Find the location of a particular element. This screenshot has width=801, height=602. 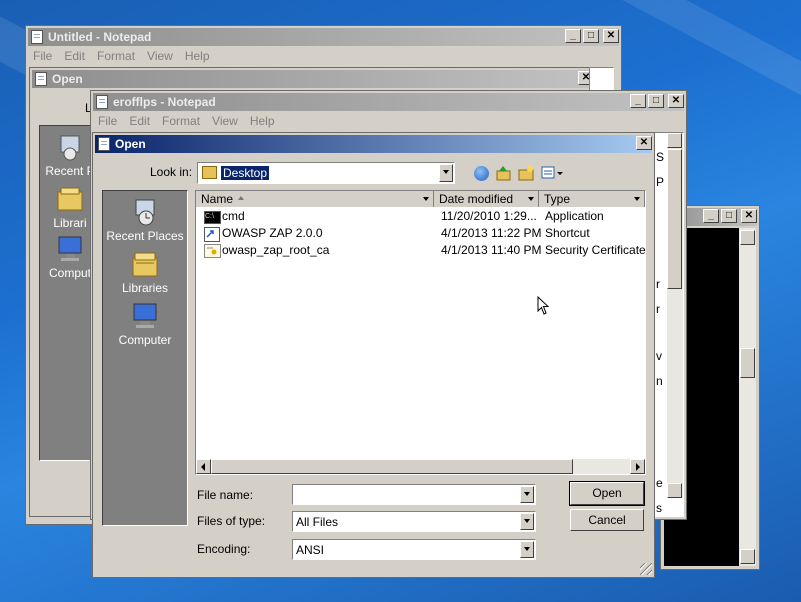

column-headers: Name Date modified Type is located at coordinates (420, 199).